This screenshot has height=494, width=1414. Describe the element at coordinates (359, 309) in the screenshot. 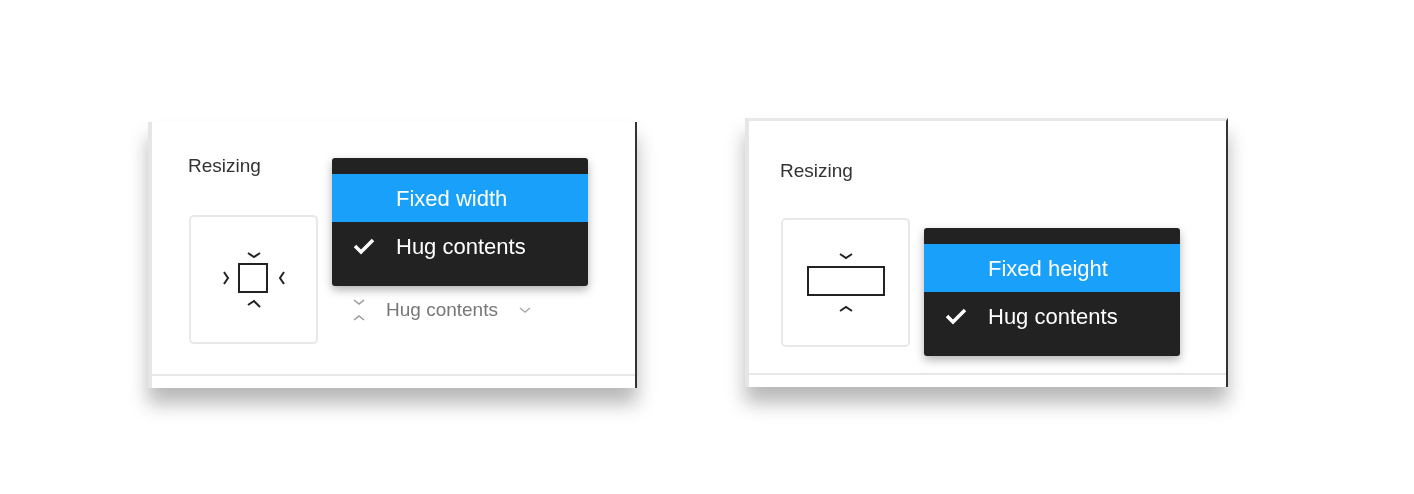

I see `vertical-resize-icon` at that location.